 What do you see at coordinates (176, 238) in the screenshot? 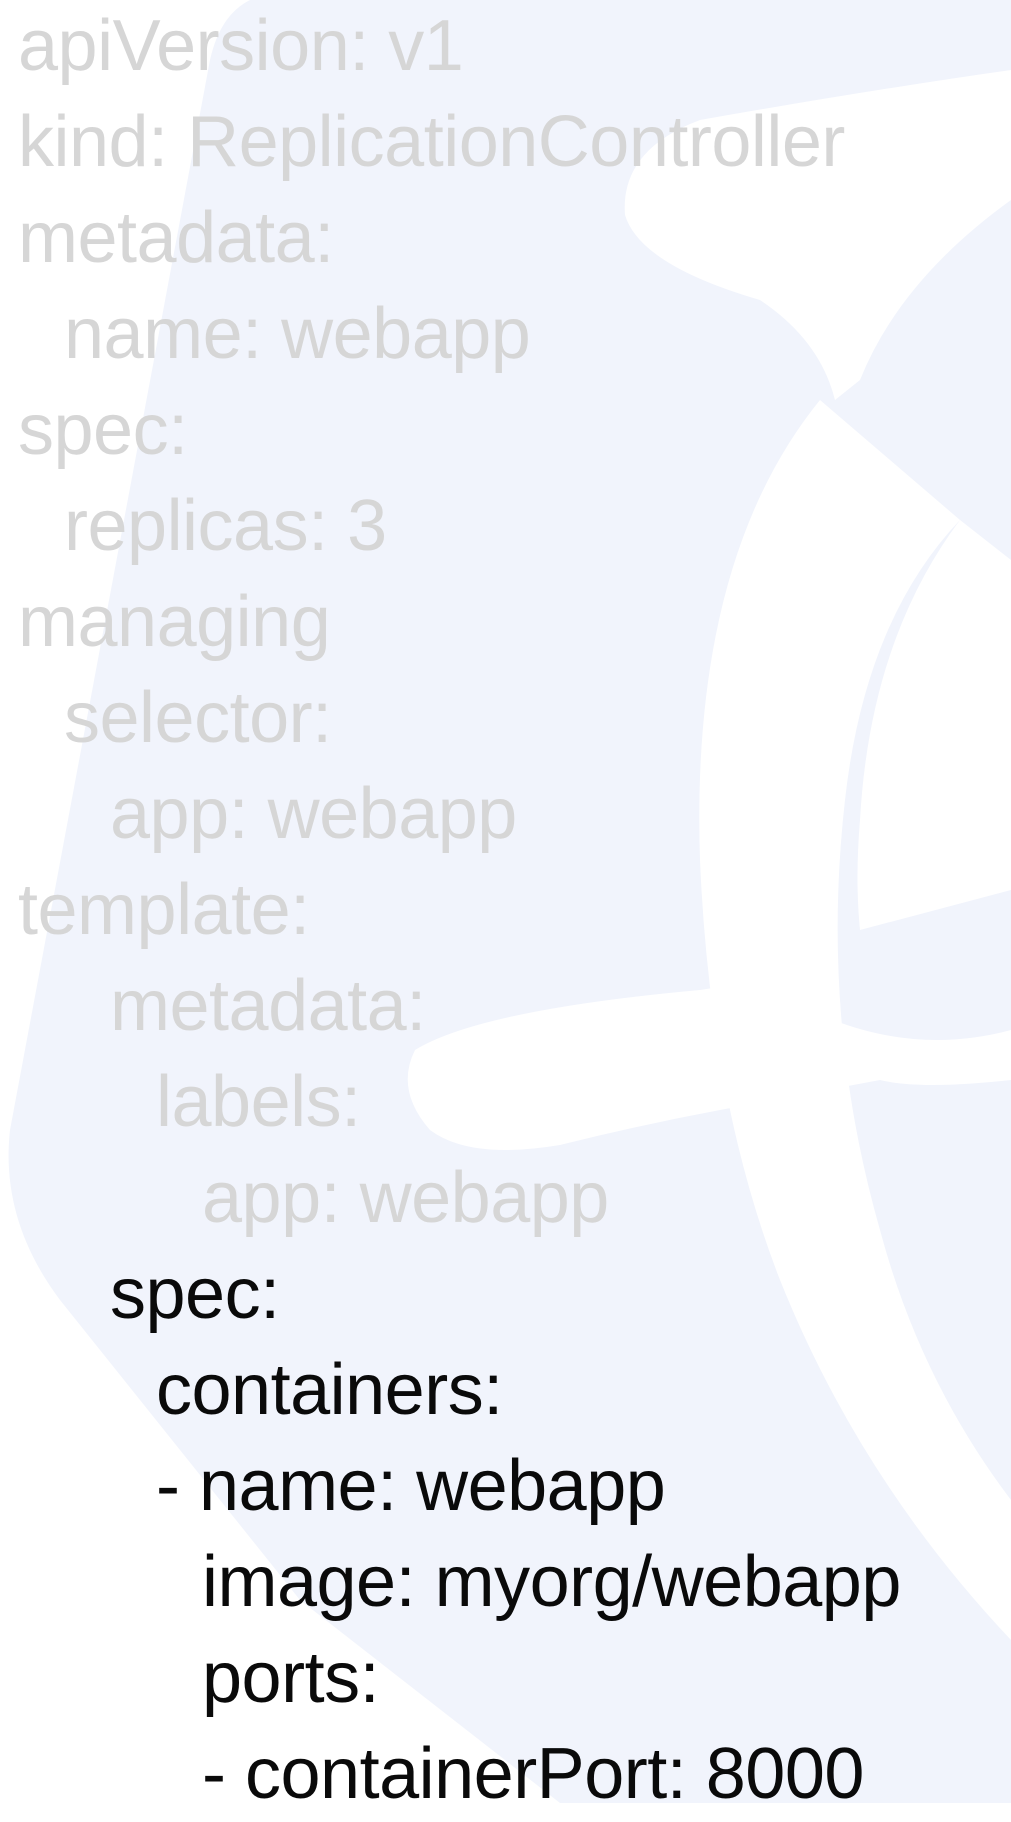
I see `yaml-line-metadata: metadata:` at bounding box center [176, 238].